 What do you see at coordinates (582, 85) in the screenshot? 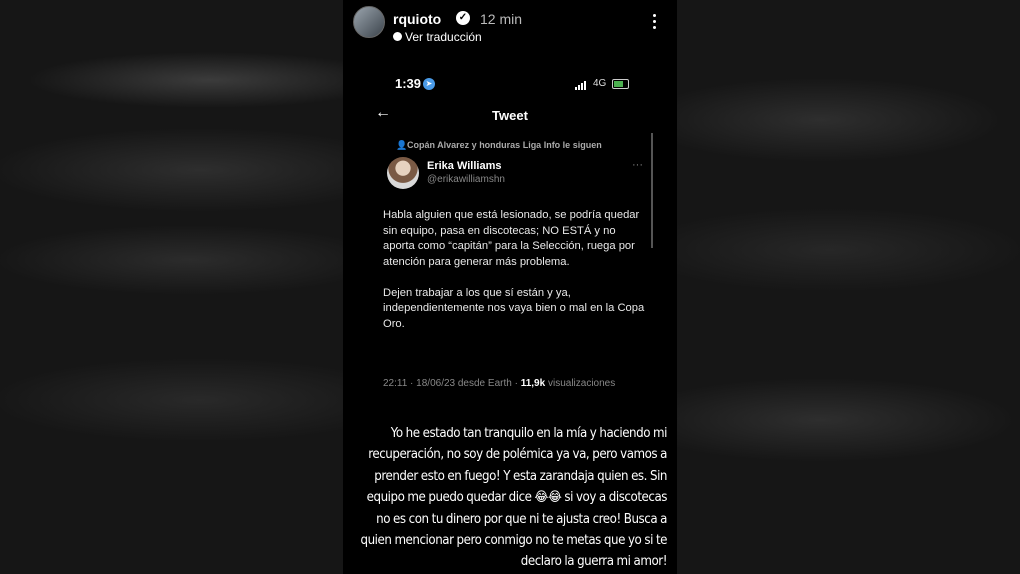
I see `signal-icon` at bounding box center [582, 85].